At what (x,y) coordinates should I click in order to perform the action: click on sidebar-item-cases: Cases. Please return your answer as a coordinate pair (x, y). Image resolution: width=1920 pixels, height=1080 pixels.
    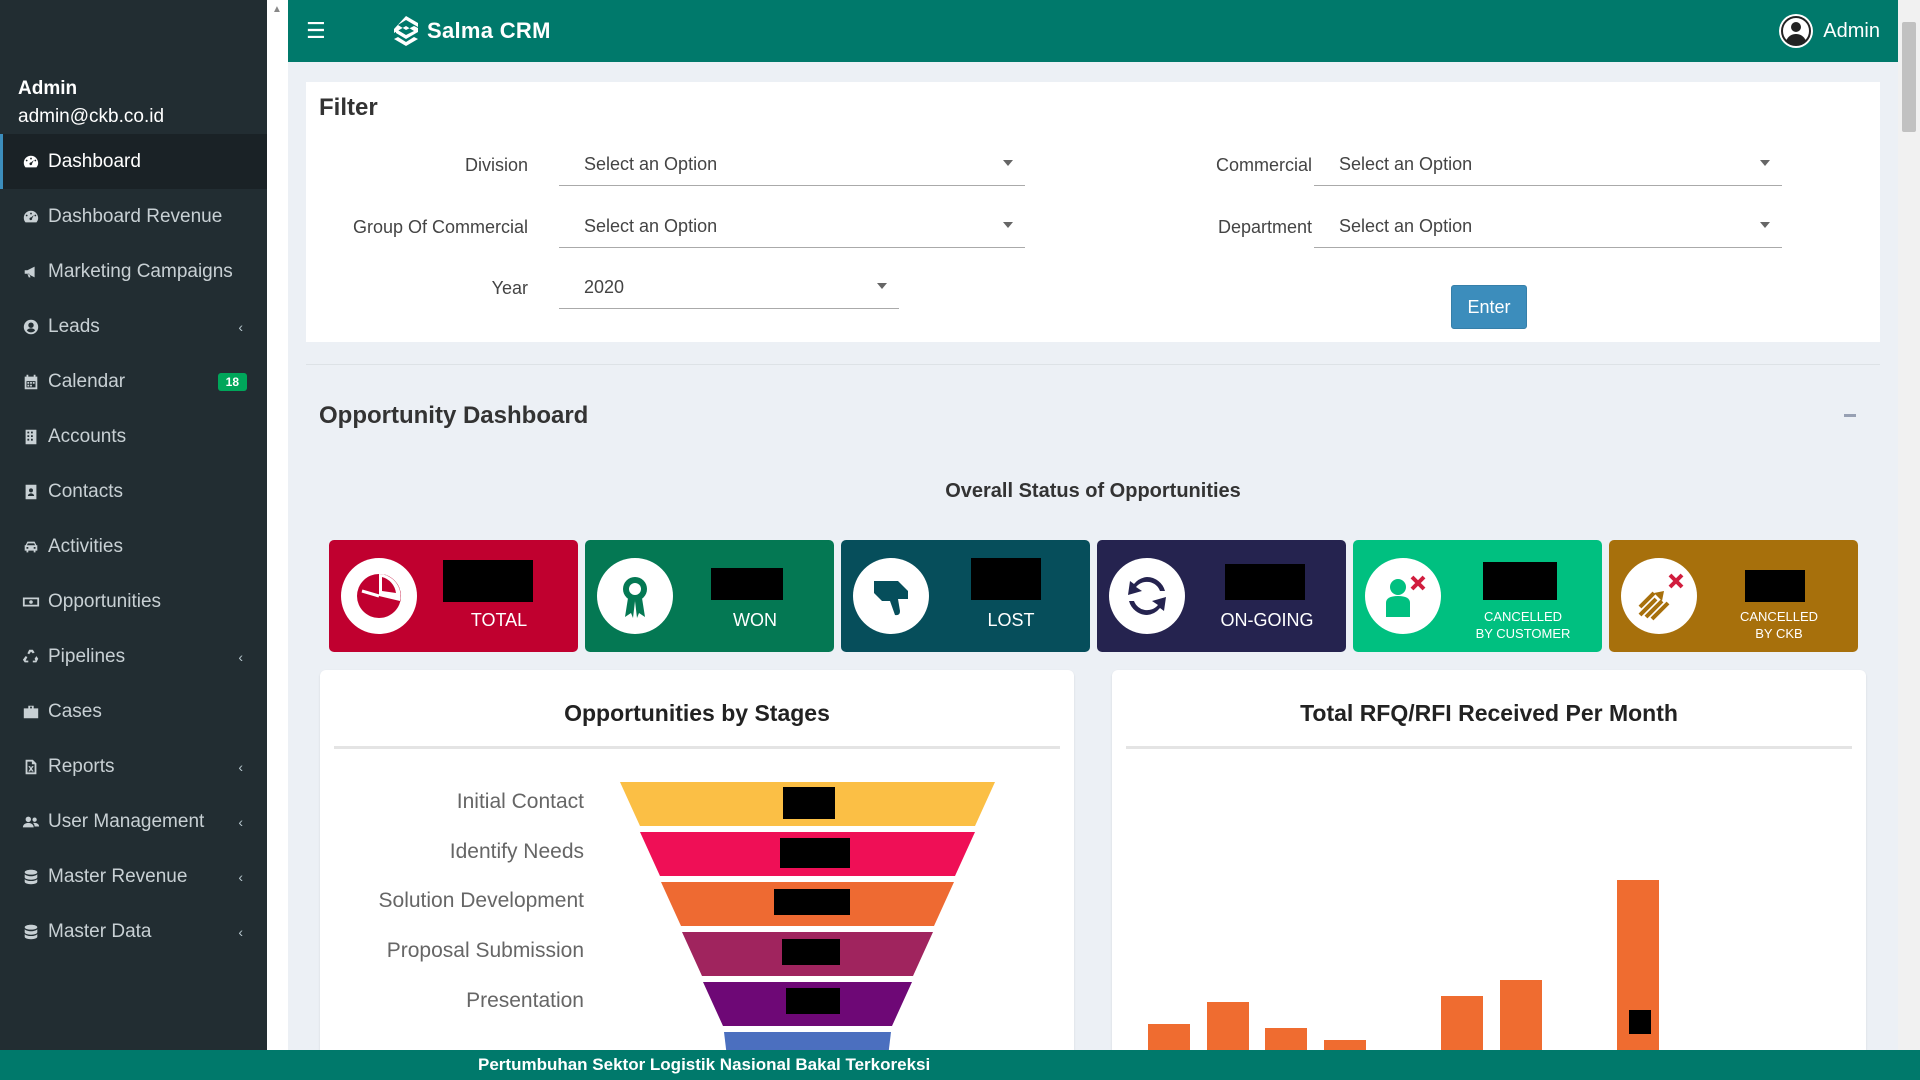
    Looking at the image, I should click on (133, 711).